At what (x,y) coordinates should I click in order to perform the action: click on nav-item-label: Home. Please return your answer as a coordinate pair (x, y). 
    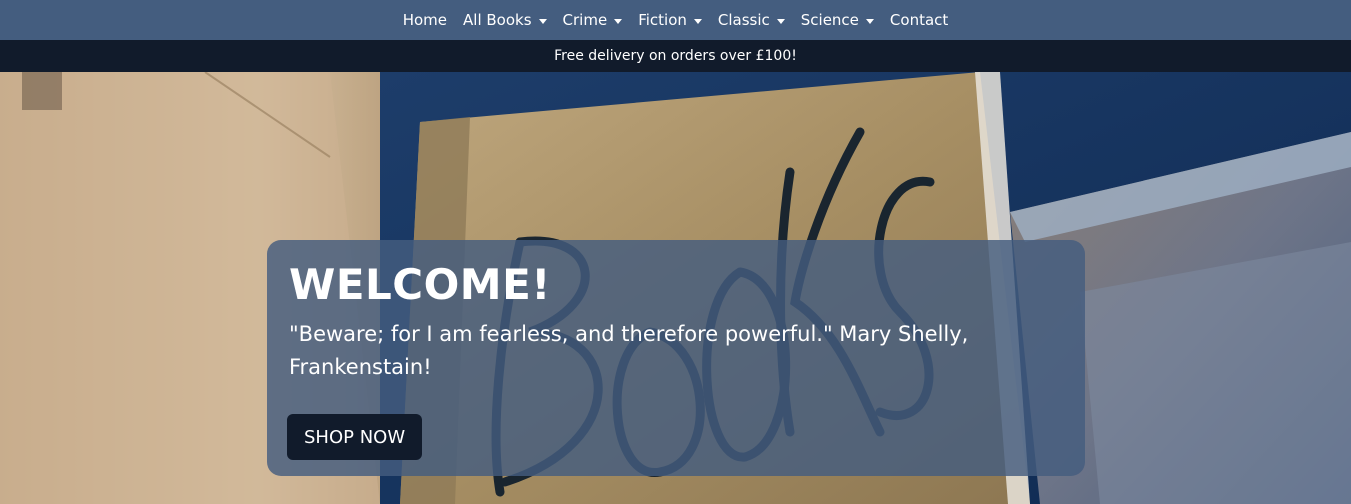
    Looking at the image, I should click on (425, 20).